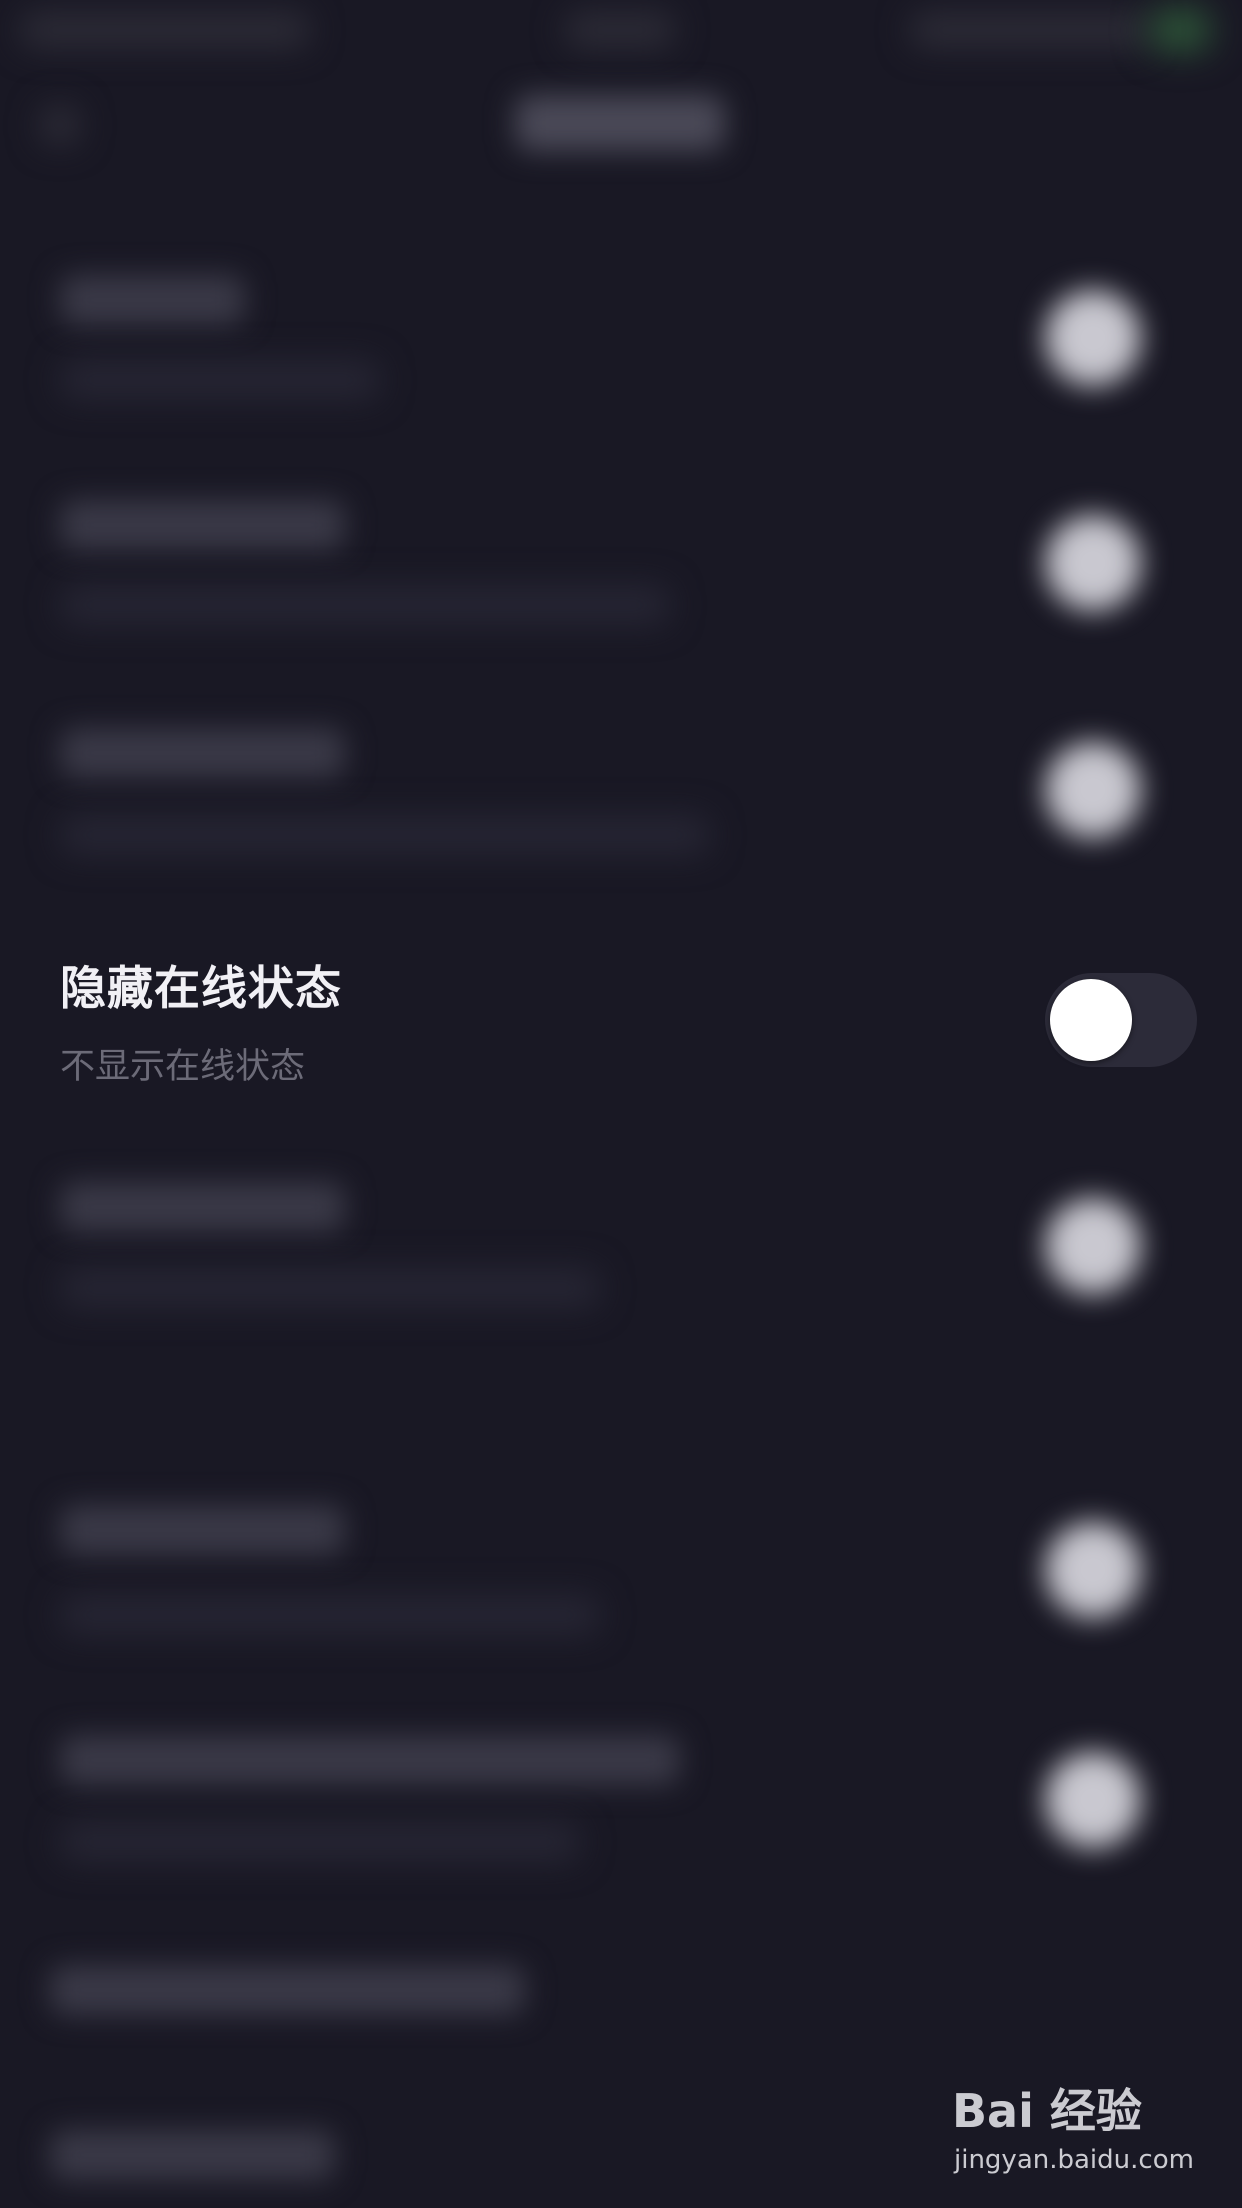  What do you see at coordinates (1030, 30) in the screenshot?
I see `blurred-status-right` at bounding box center [1030, 30].